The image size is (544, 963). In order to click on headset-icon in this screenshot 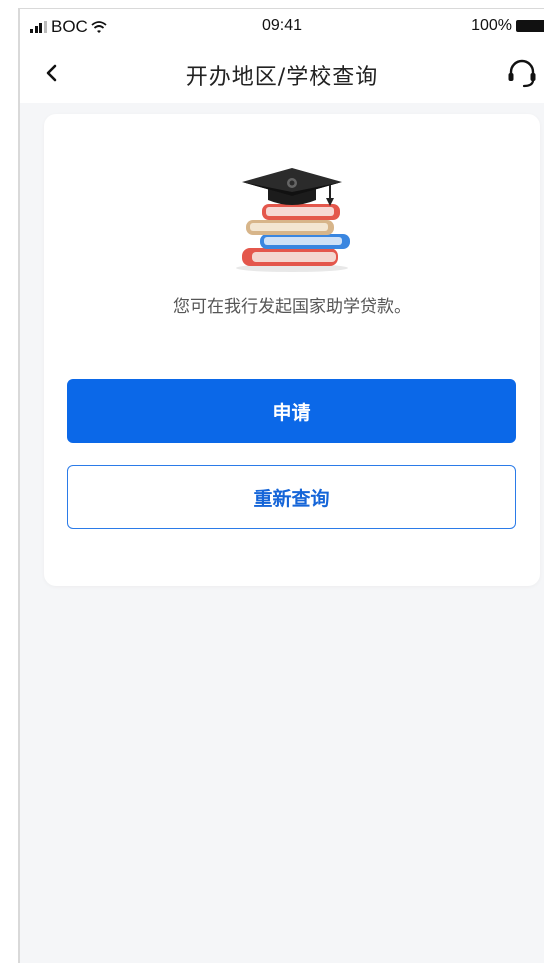, I will do `click(522, 73)`.